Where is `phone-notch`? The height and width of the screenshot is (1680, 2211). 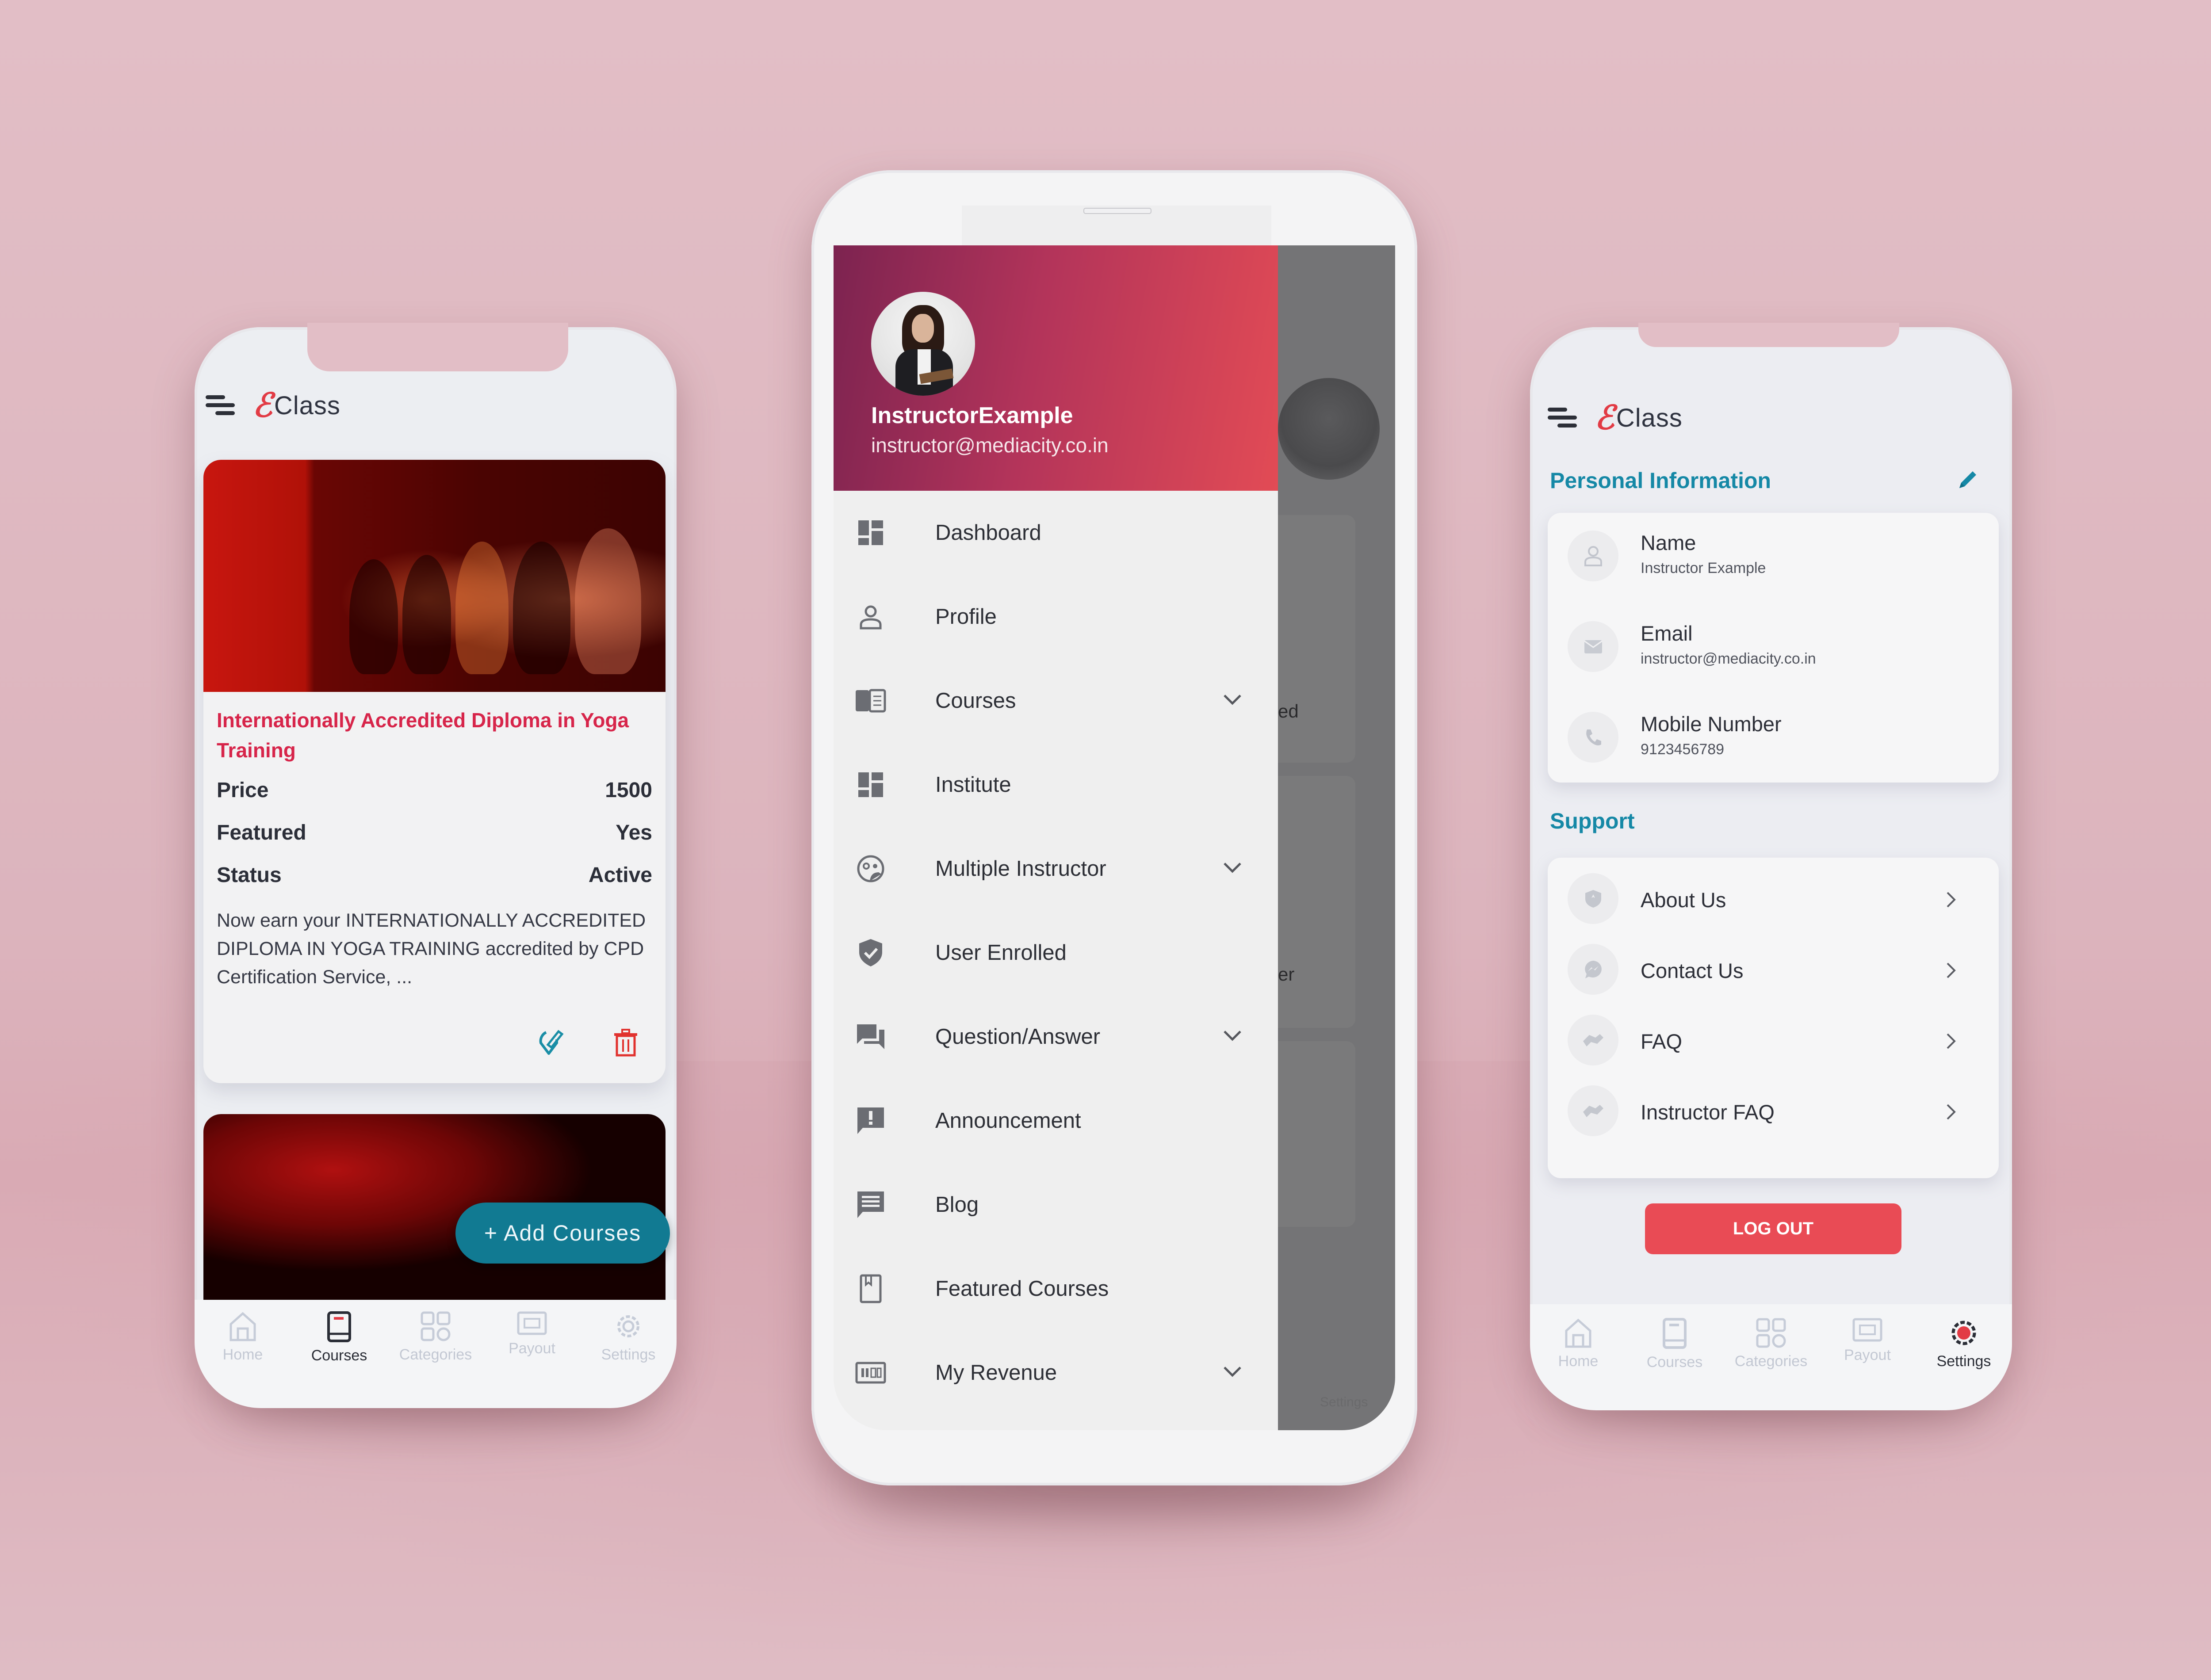 phone-notch is located at coordinates (437, 347).